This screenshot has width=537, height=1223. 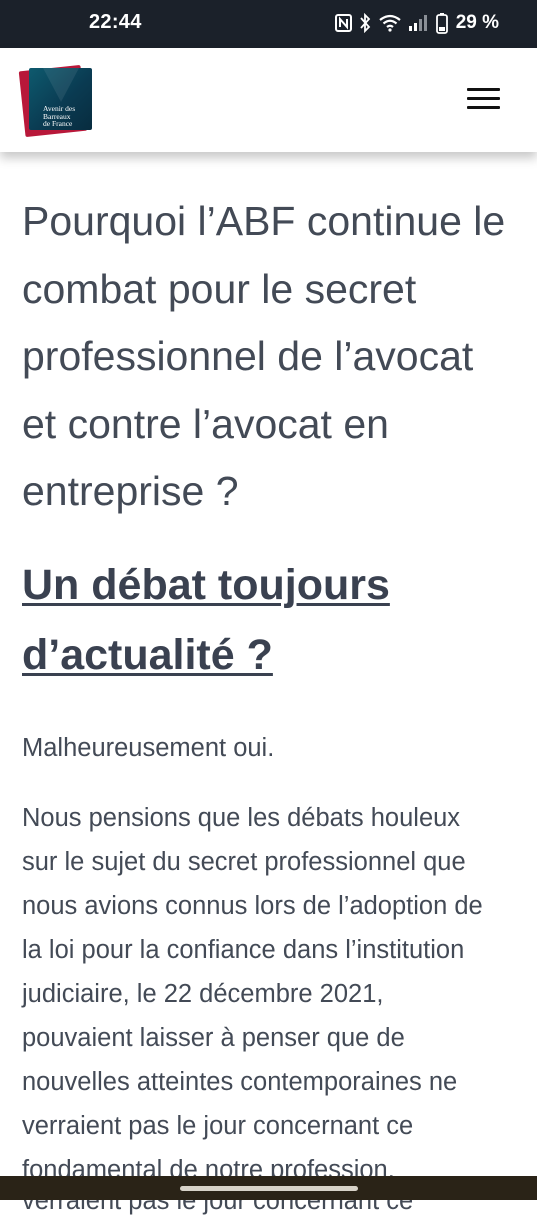 I want to click on site-logo: Avenir des Barreaux de France, so click(x=57, y=101).